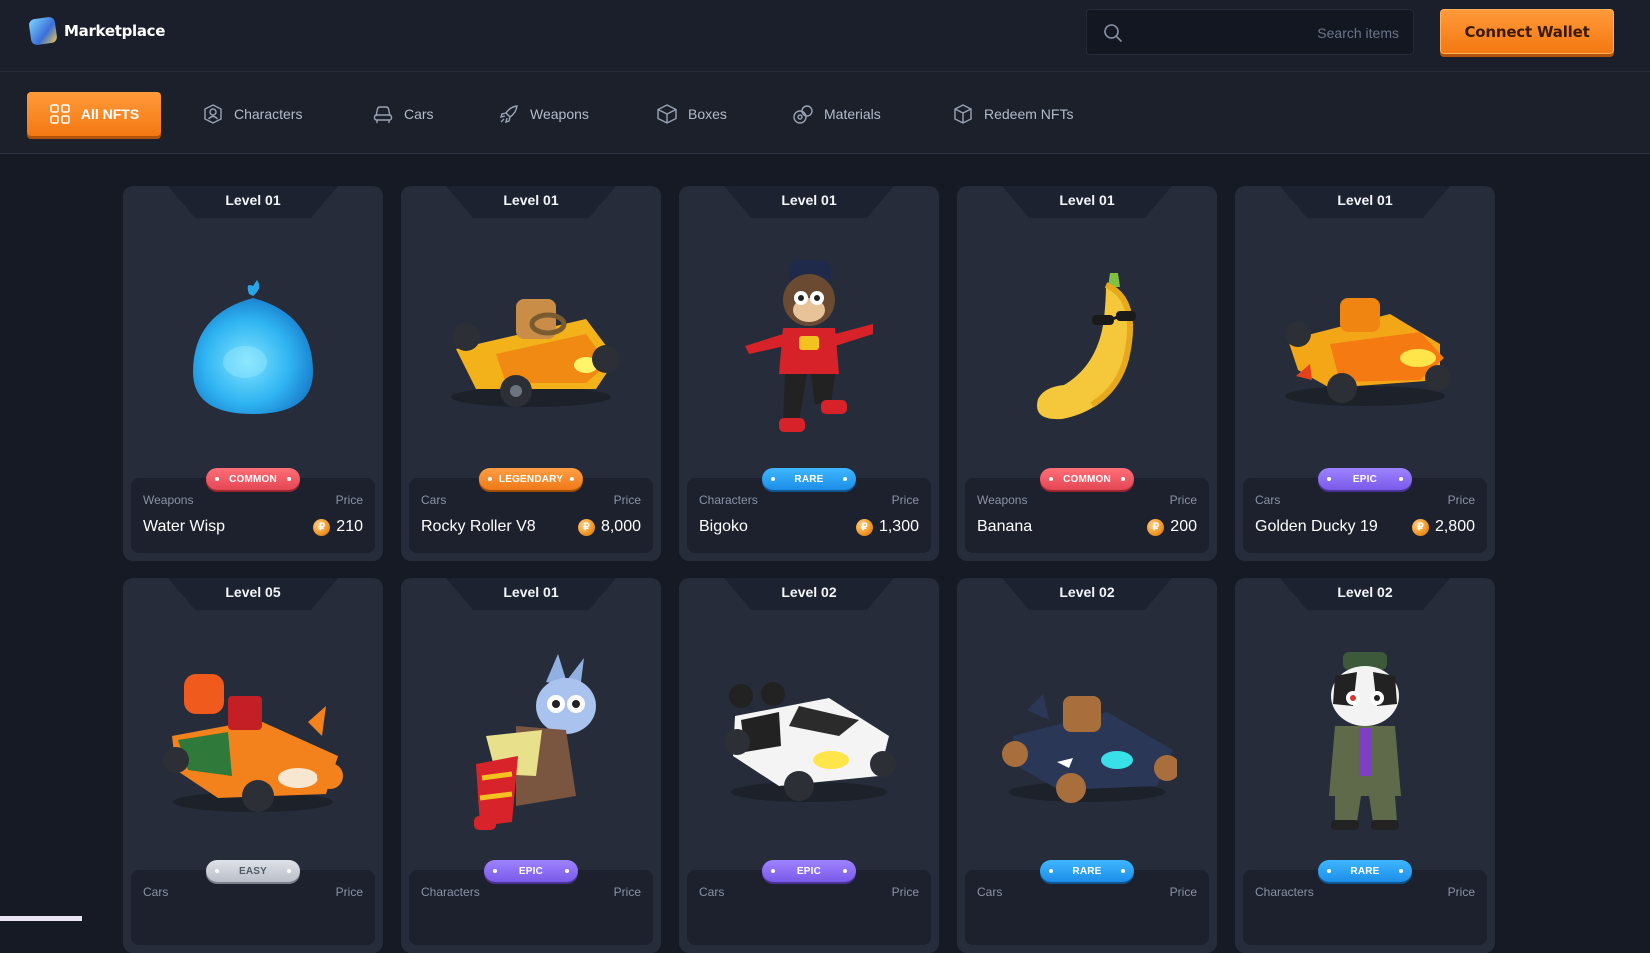 The image size is (1650, 953). I want to click on nft-card: Level 01 COMMON Weapons Price Water Wisp ₽210, so click(253, 373).